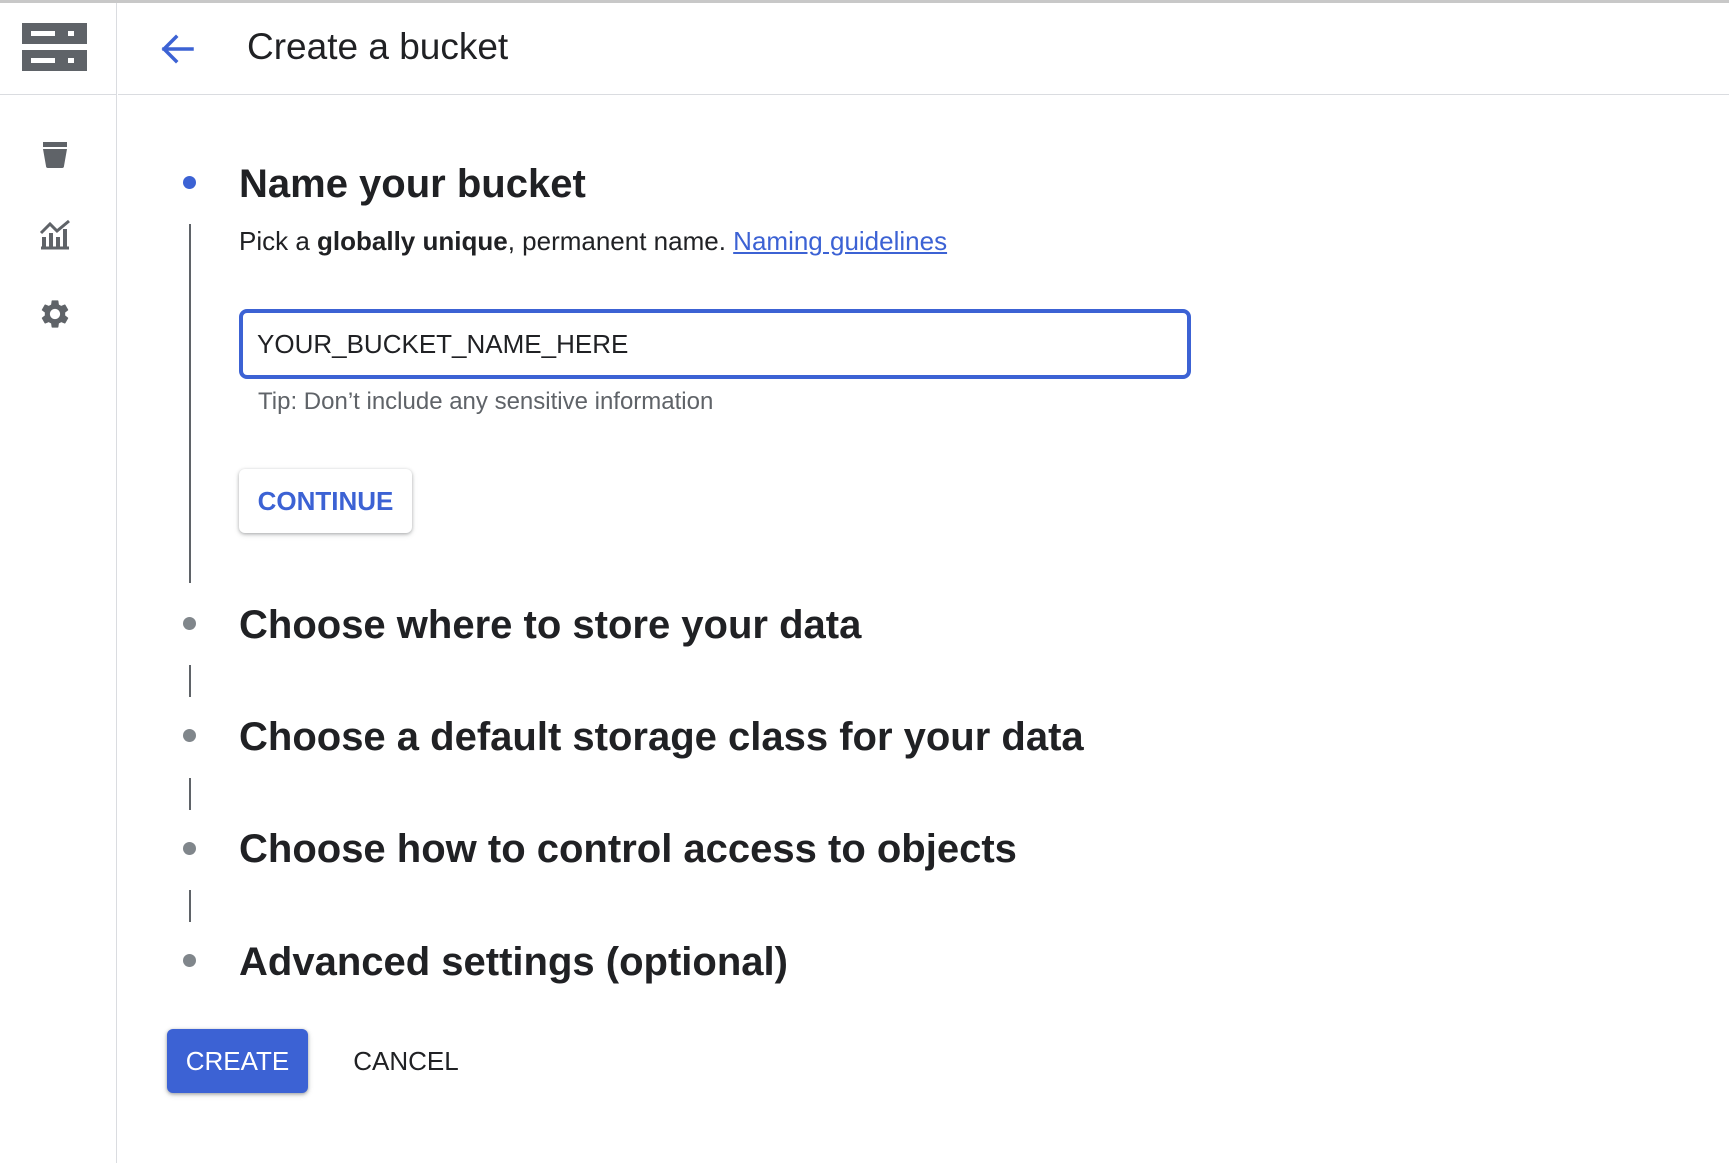 Image resolution: width=1729 pixels, height=1163 pixels. What do you see at coordinates (412, 184) in the screenshot?
I see `step-title-name-bucket: Name your bucket` at bounding box center [412, 184].